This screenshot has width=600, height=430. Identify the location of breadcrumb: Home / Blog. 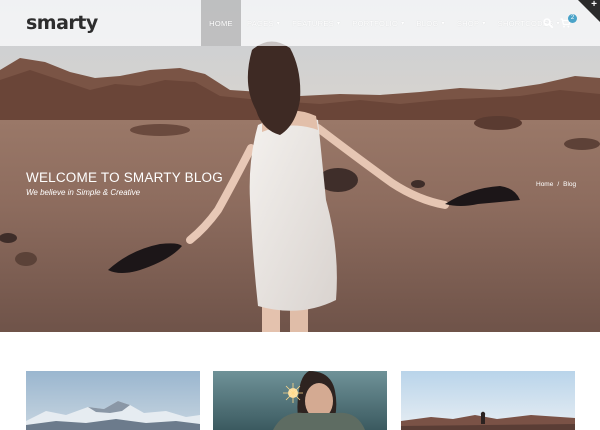
(556, 184).